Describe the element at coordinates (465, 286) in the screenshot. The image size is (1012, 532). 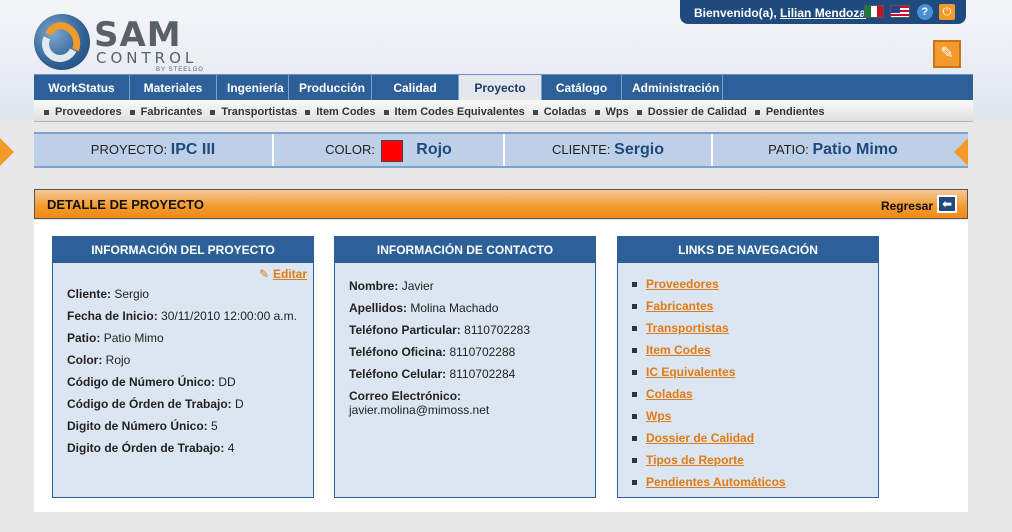
I see `contact-row: Nombre: Javier` at that location.